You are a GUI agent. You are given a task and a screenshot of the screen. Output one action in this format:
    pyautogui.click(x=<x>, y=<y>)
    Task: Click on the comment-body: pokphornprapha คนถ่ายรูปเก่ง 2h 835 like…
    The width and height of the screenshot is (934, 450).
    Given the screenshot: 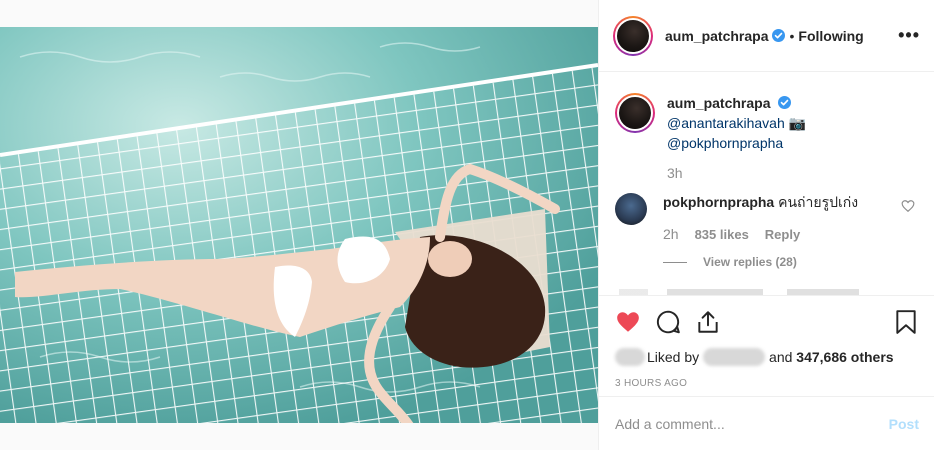 What is the action you would take?
    pyautogui.click(x=778, y=218)
    